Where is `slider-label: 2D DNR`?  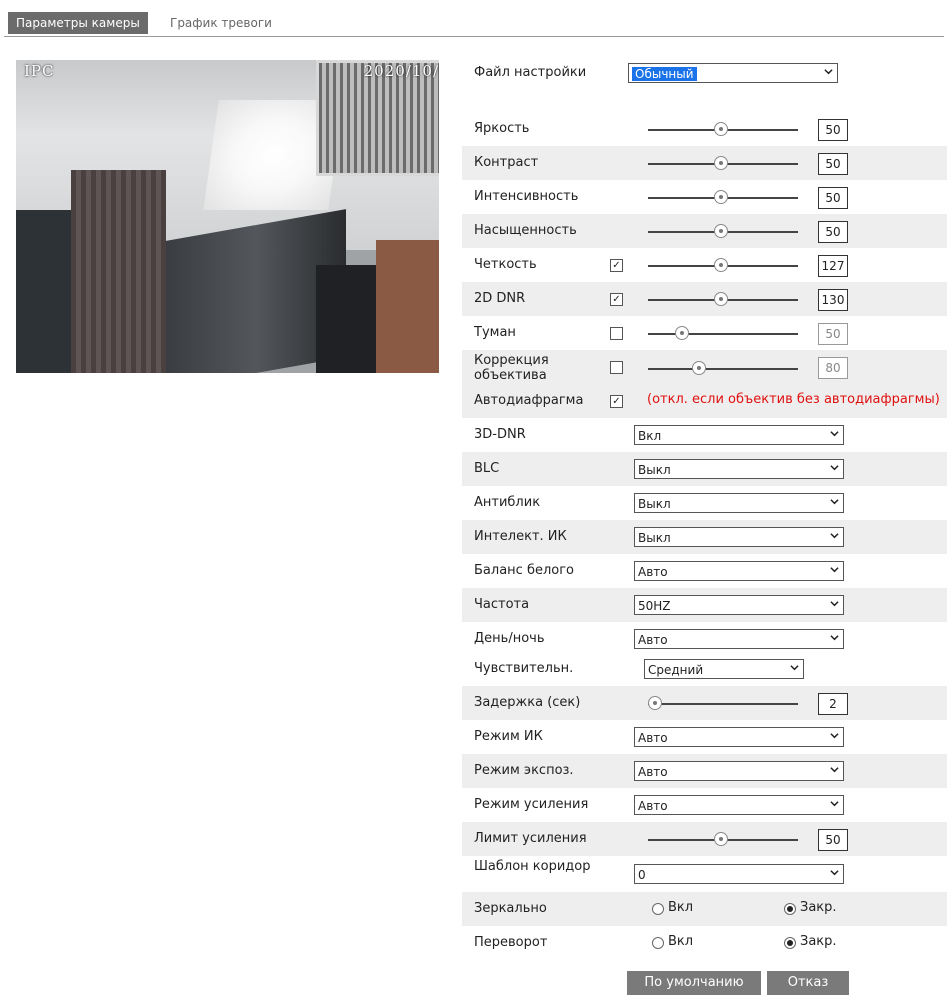
slider-label: 2D DNR is located at coordinates (500, 298).